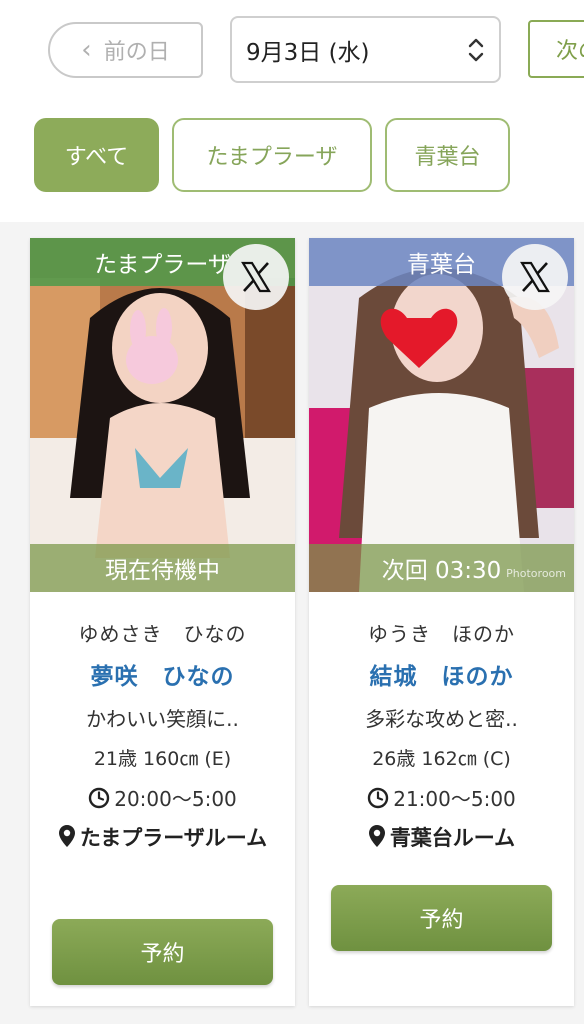 Image resolution: width=584 pixels, height=1024 pixels. I want to click on area-label: 青葉台, so click(441, 265).